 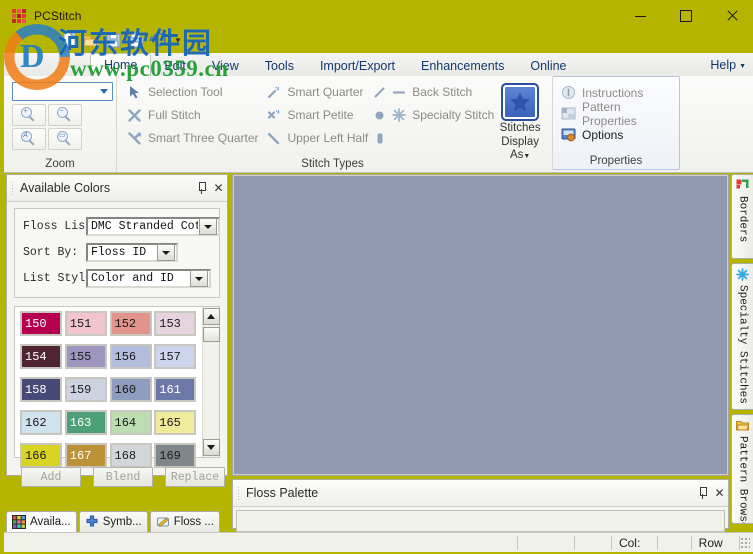 I want to click on pattern-properties-button: Pattern Properties, so click(x=616, y=114).